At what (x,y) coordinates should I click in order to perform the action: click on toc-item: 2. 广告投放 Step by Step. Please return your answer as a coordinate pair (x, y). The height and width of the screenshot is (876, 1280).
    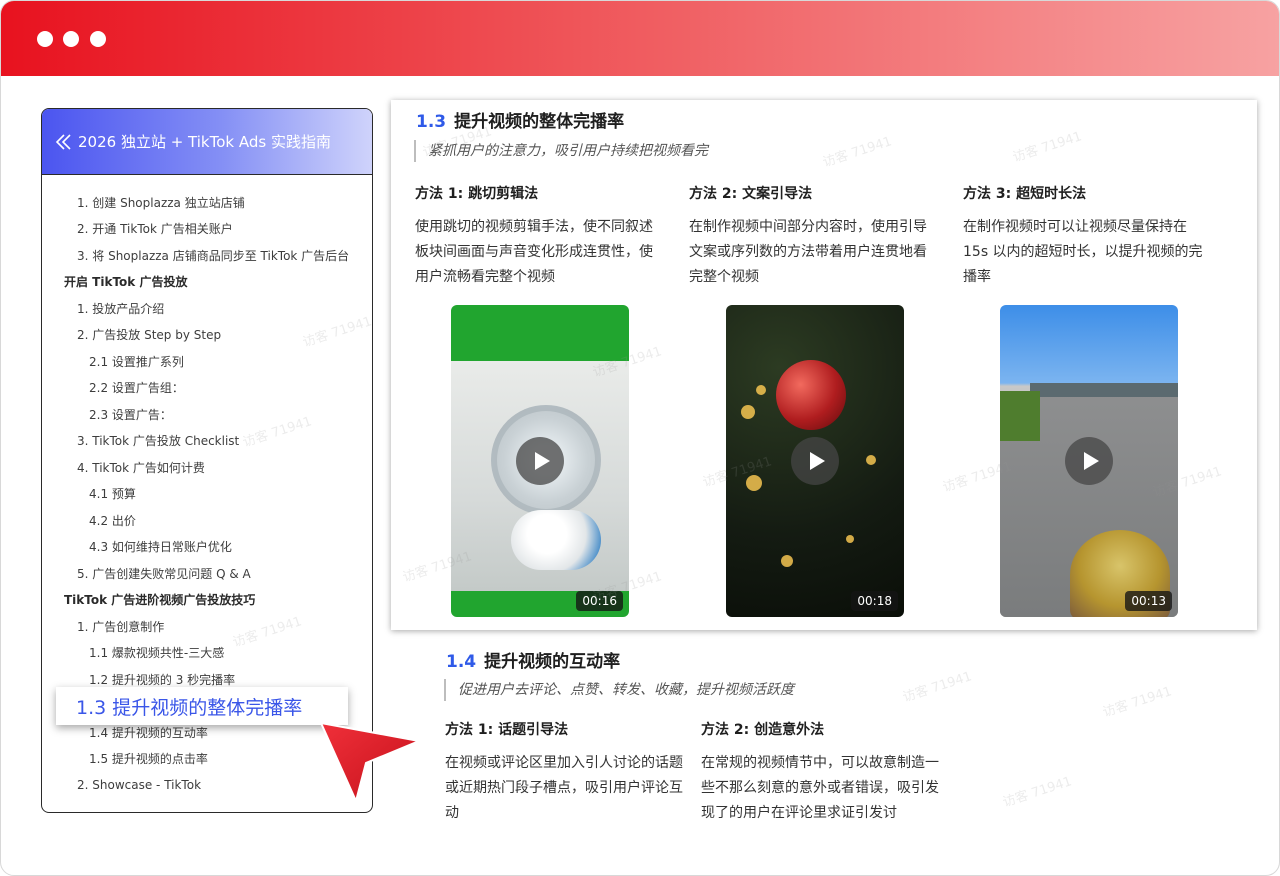
    Looking at the image, I should click on (207, 335).